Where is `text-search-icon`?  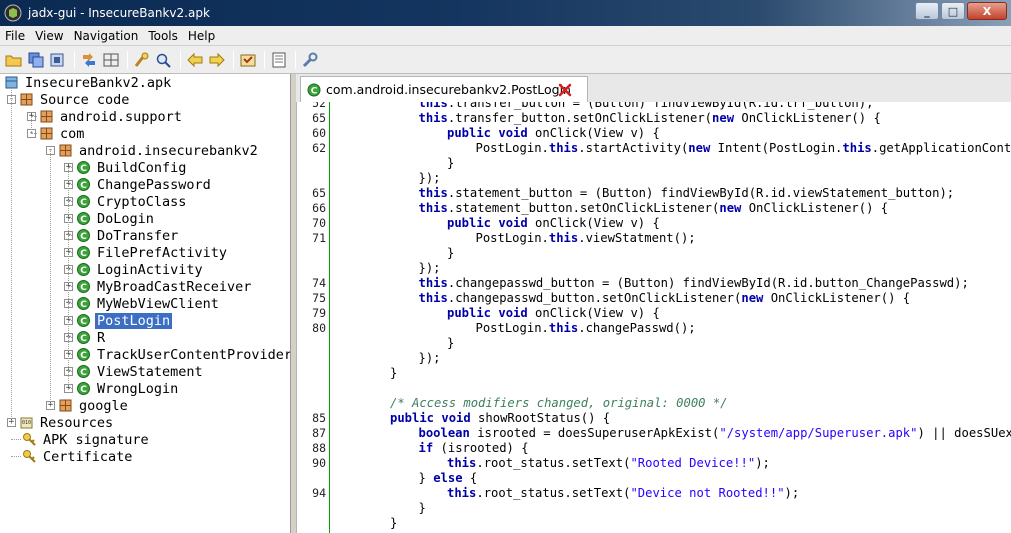 text-search-icon is located at coordinates (142, 60).